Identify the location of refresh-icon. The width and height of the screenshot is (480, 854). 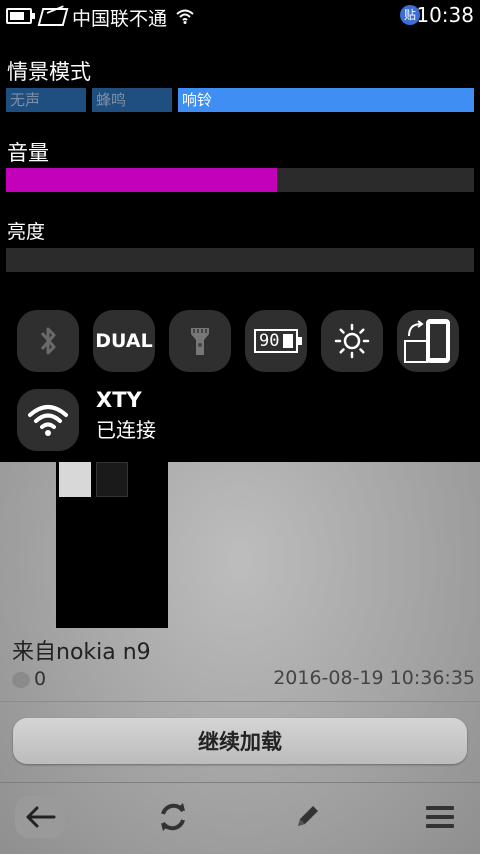
(173, 817).